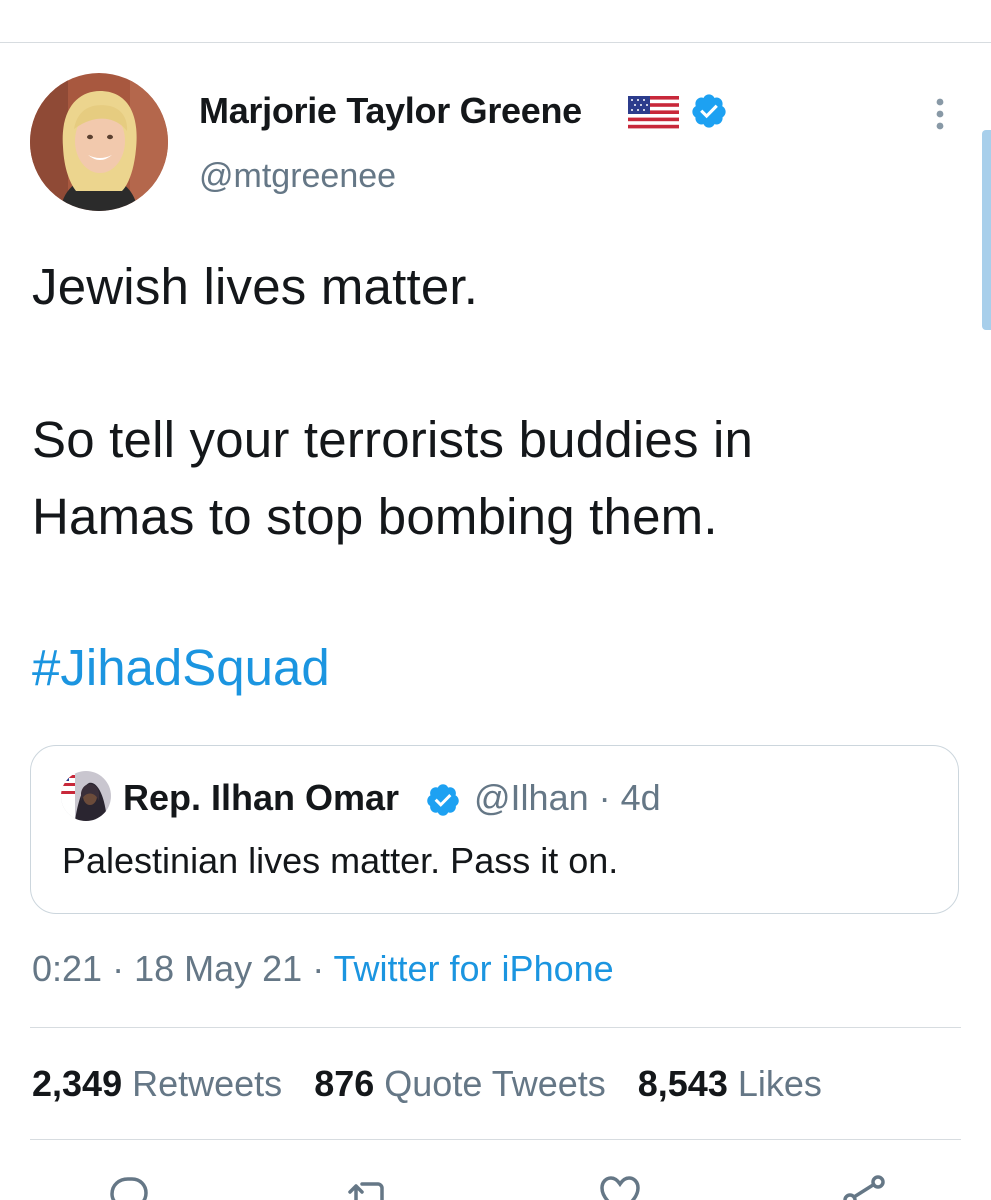 The height and width of the screenshot is (1200, 991). What do you see at coordinates (255, 286) in the screenshot?
I see `tweet-text-line: Jewish lives matter.` at bounding box center [255, 286].